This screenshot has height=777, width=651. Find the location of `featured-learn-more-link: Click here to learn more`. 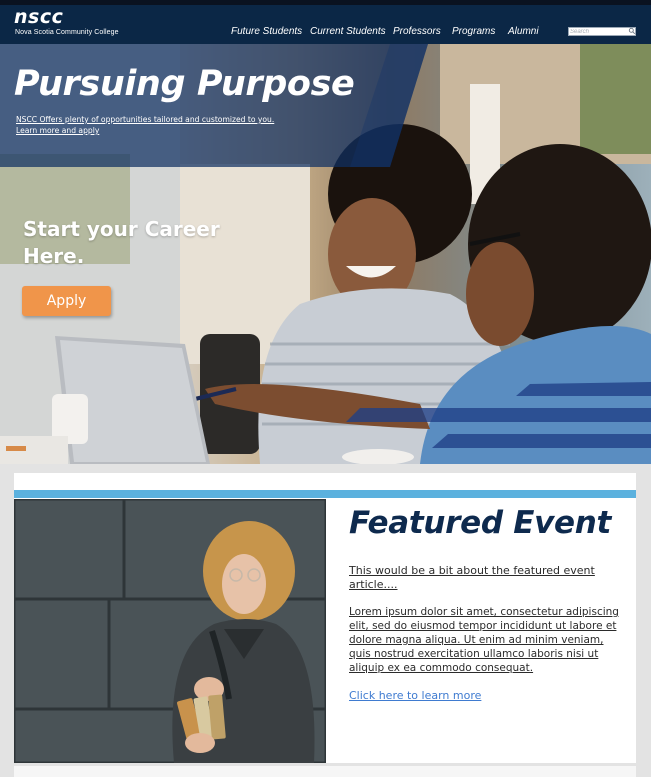

featured-learn-more-link: Click here to learn more is located at coordinates (415, 695).